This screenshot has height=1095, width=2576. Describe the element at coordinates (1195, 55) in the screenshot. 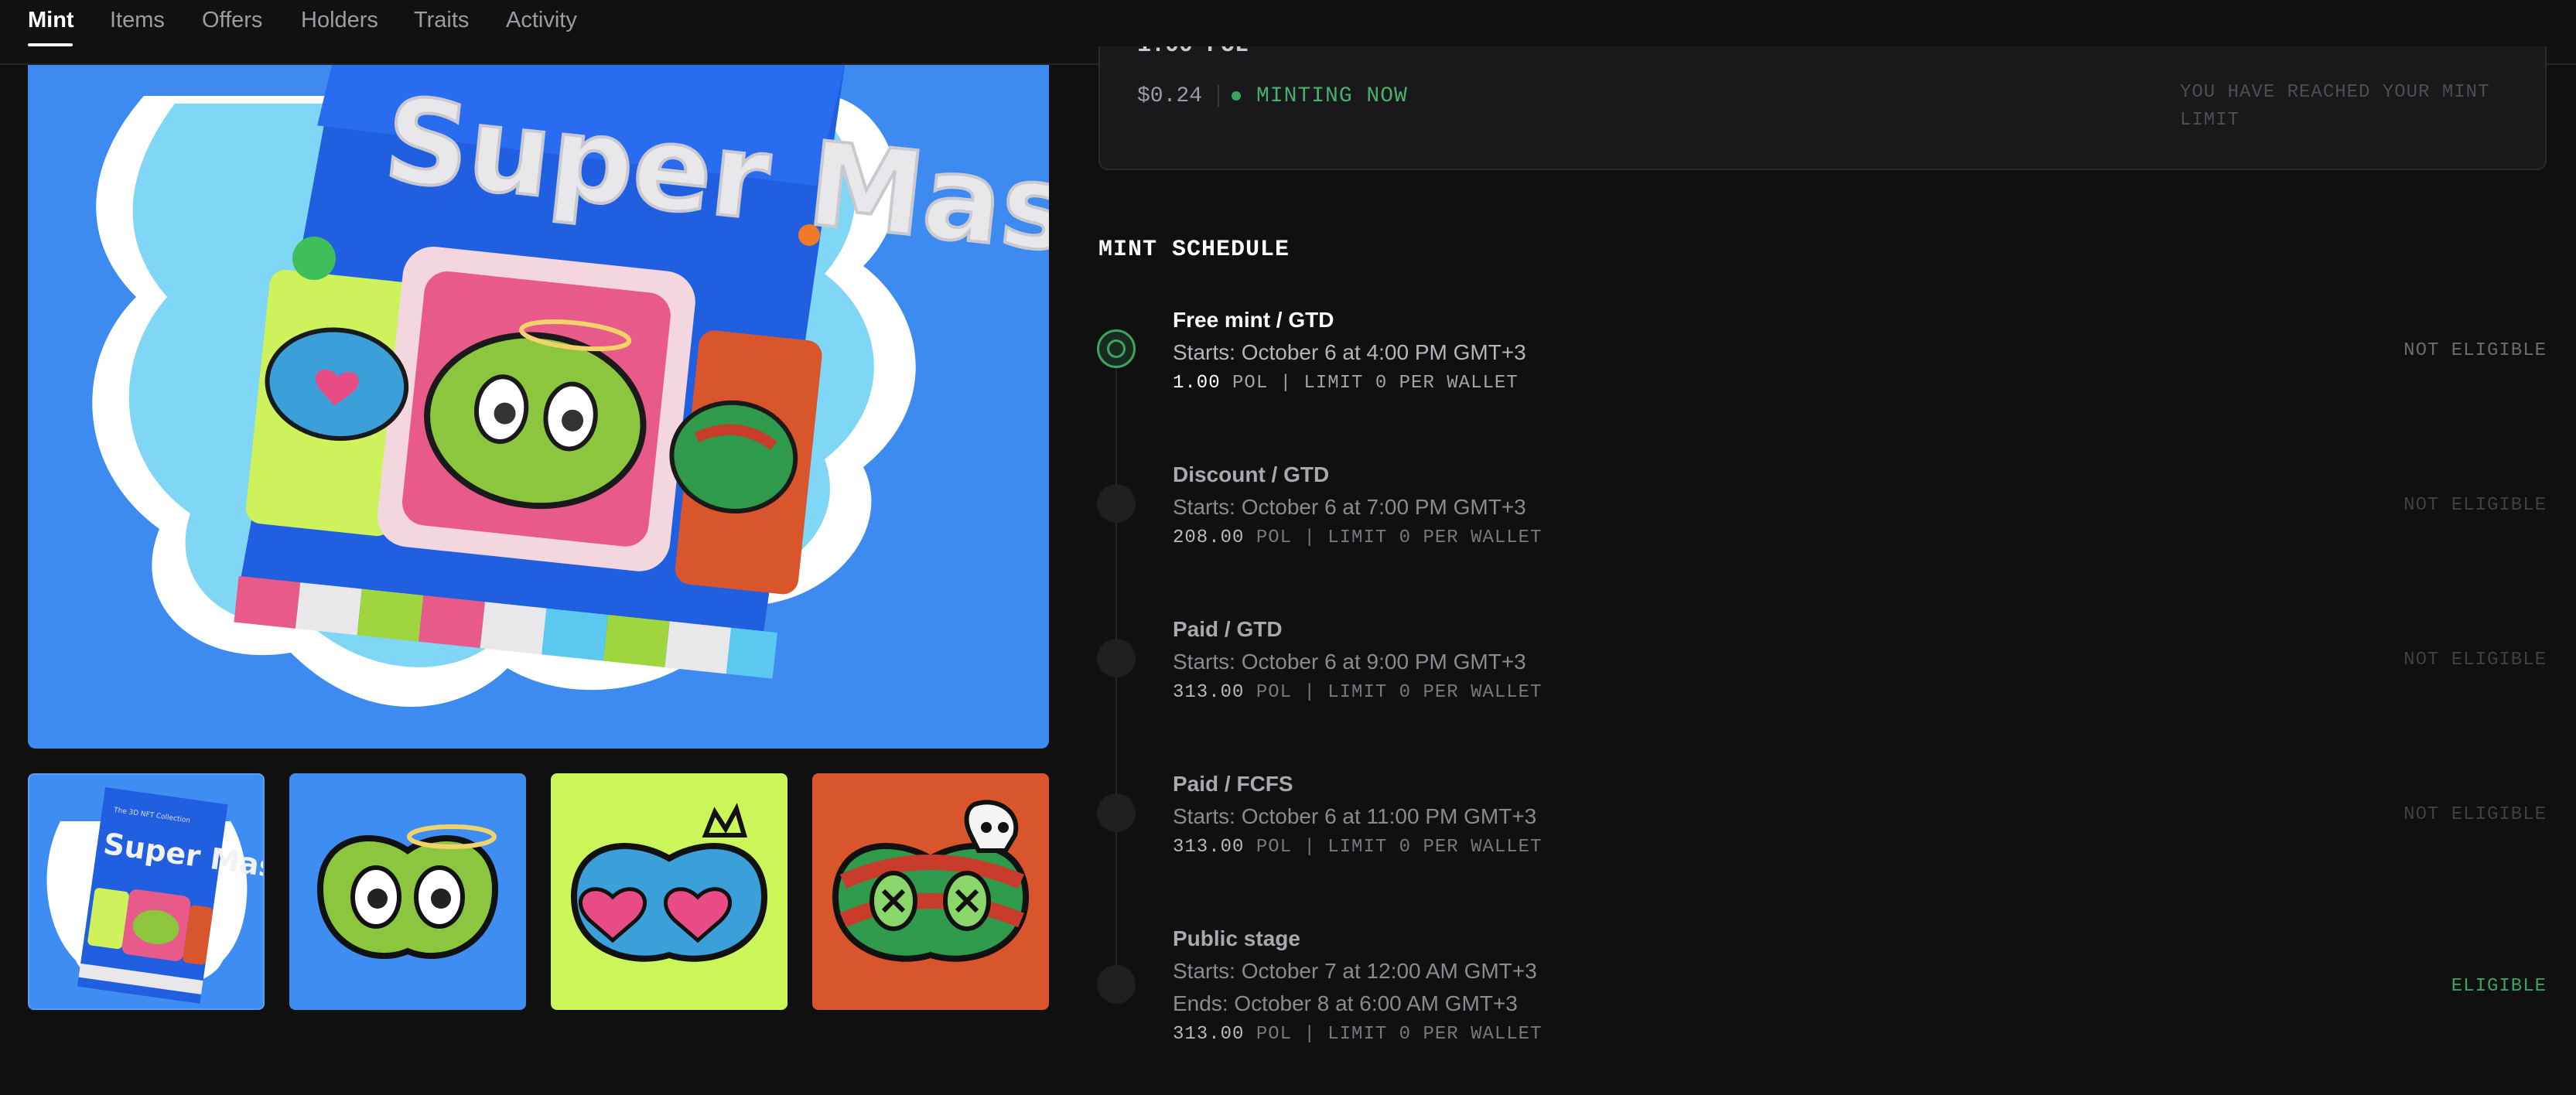

I see `price-value-clipped: 1.00 POL` at that location.